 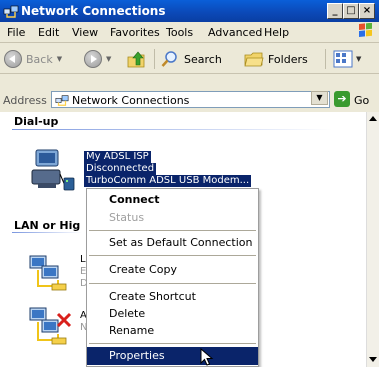 What do you see at coordinates (373, 359) in the screenshot?
I see `scroll-down-icon` at bounding box center [373, 359].